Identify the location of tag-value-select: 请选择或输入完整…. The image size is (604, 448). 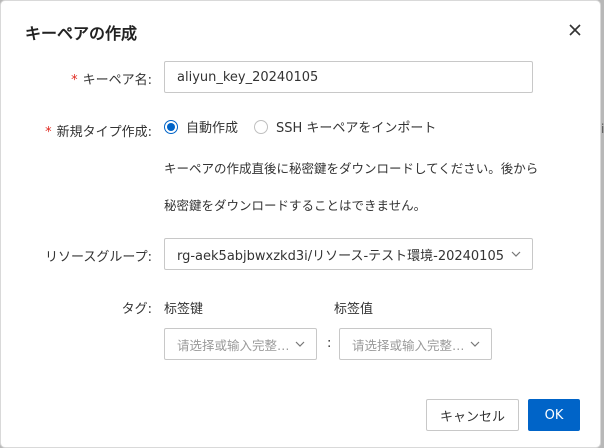
(415, 344).